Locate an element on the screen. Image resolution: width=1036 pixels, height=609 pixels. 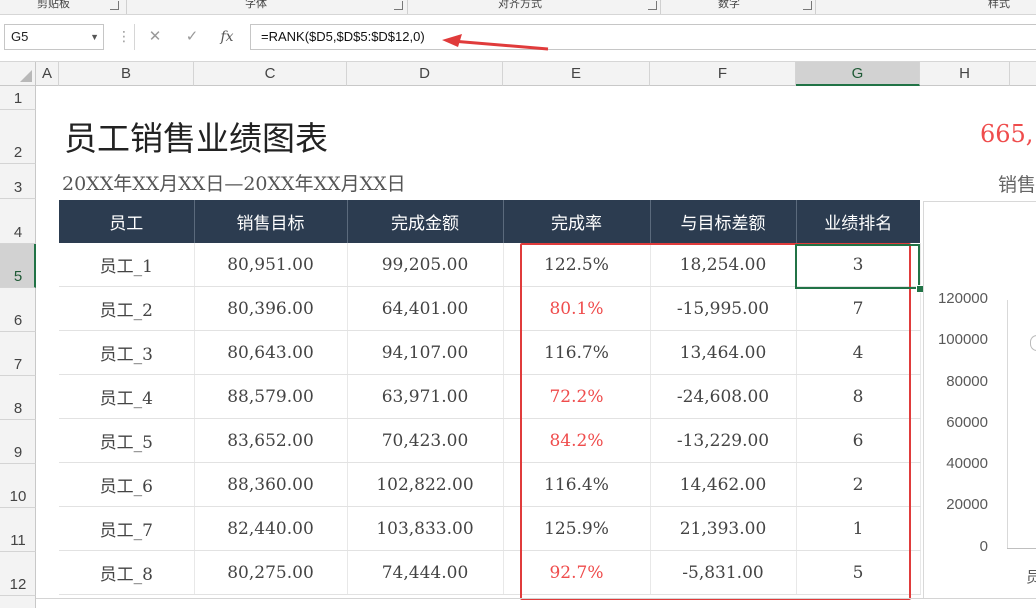
row-header-partial is located at coordinates (18, 602).